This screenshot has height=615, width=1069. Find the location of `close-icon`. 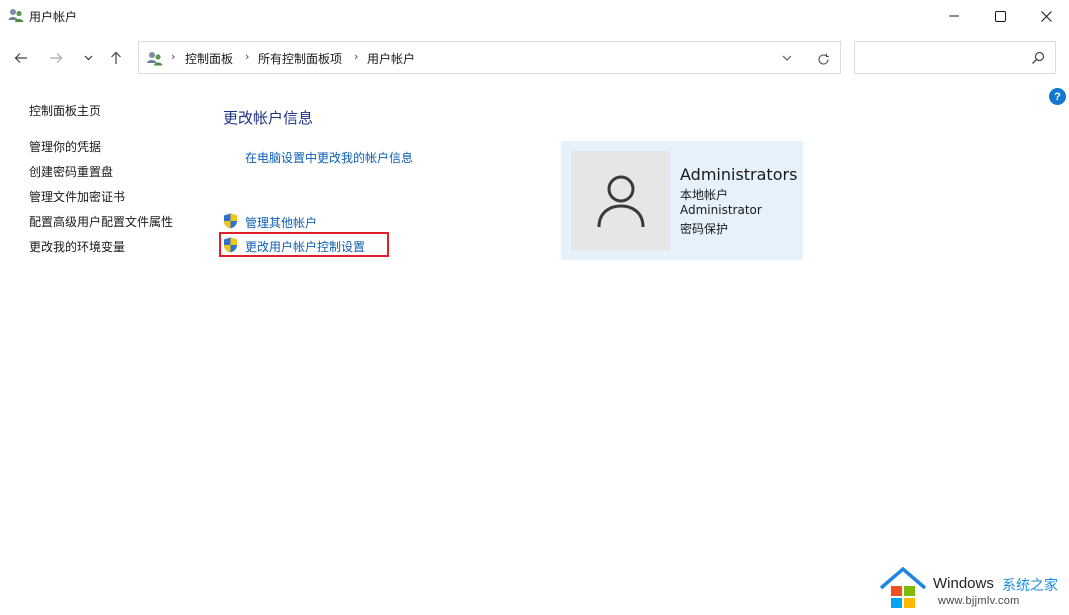

close-icon is located at coordinates (1046, 16).